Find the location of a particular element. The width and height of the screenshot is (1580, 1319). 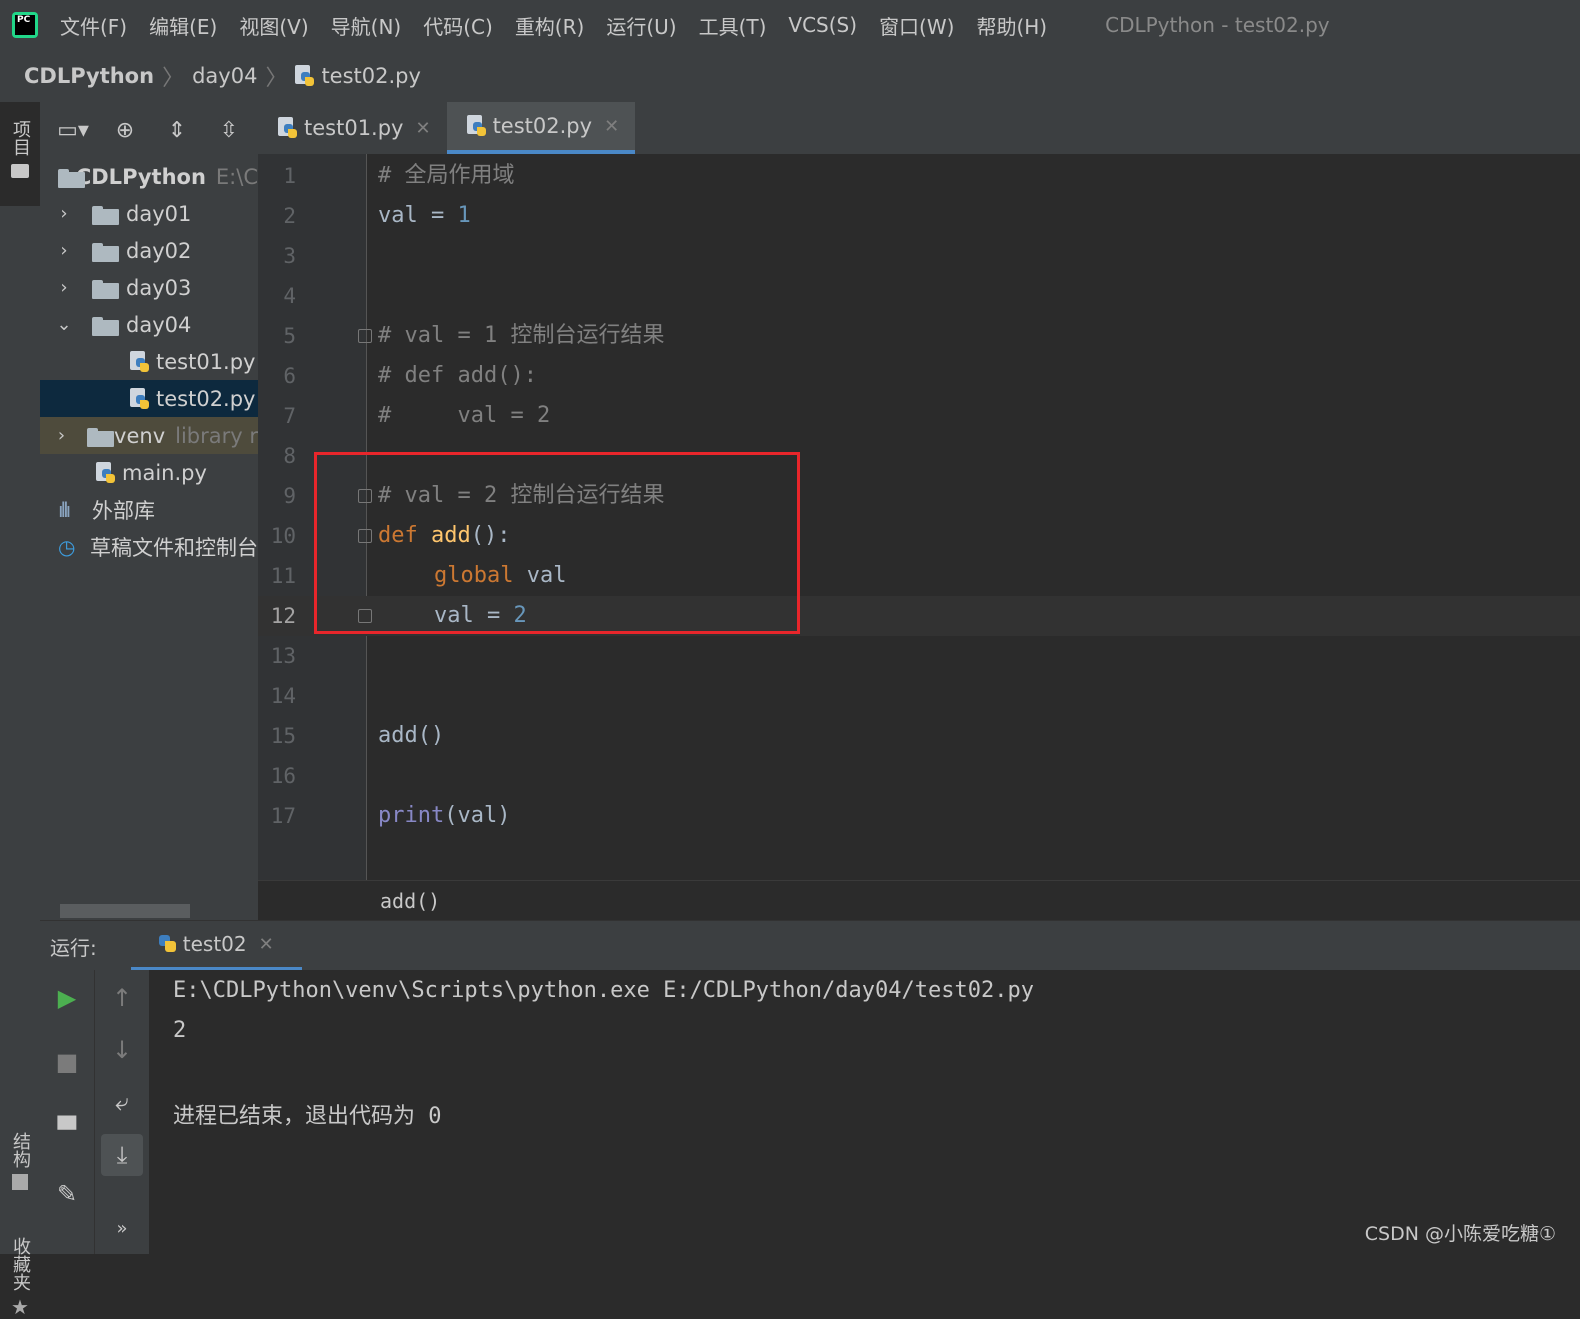

soft-wrap-icon: ⤶ is located at coordinates (122, 1102).